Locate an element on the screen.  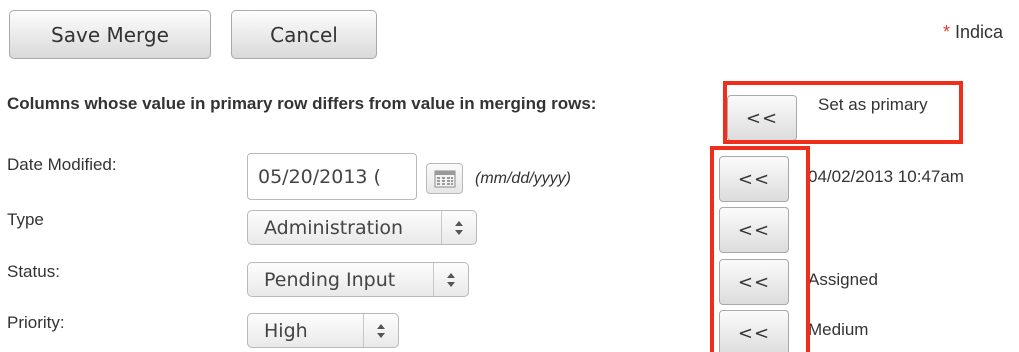
required-indicator-text: Indica is located at coordinates (979, 32).